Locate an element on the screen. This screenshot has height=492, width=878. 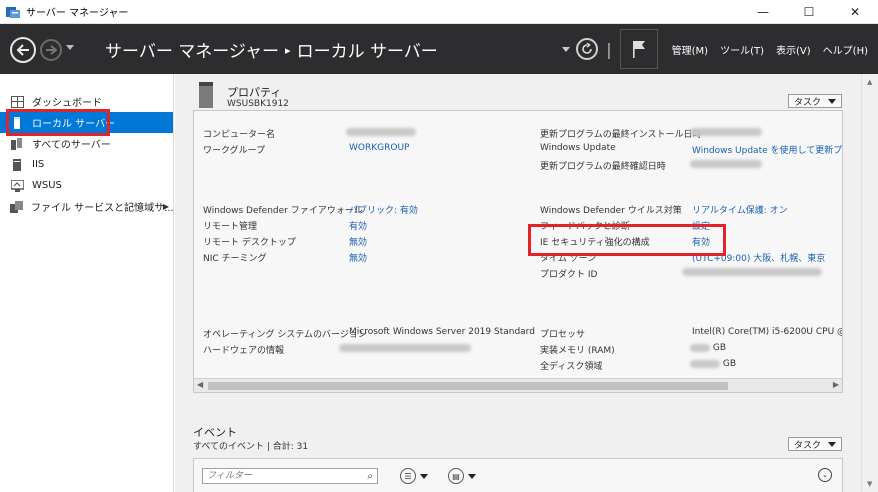
list-options-dropdown-icon is located at coordinates (424, 476).